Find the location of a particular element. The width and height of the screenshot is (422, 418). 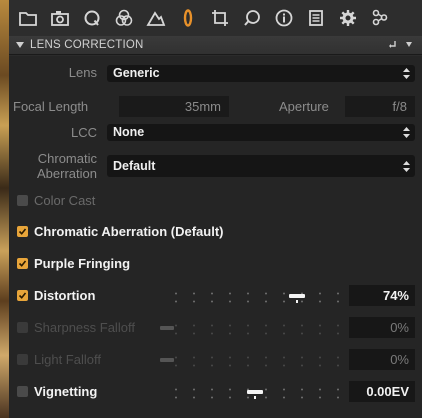

tool-tab-composition is located at coordinates (220, 18).